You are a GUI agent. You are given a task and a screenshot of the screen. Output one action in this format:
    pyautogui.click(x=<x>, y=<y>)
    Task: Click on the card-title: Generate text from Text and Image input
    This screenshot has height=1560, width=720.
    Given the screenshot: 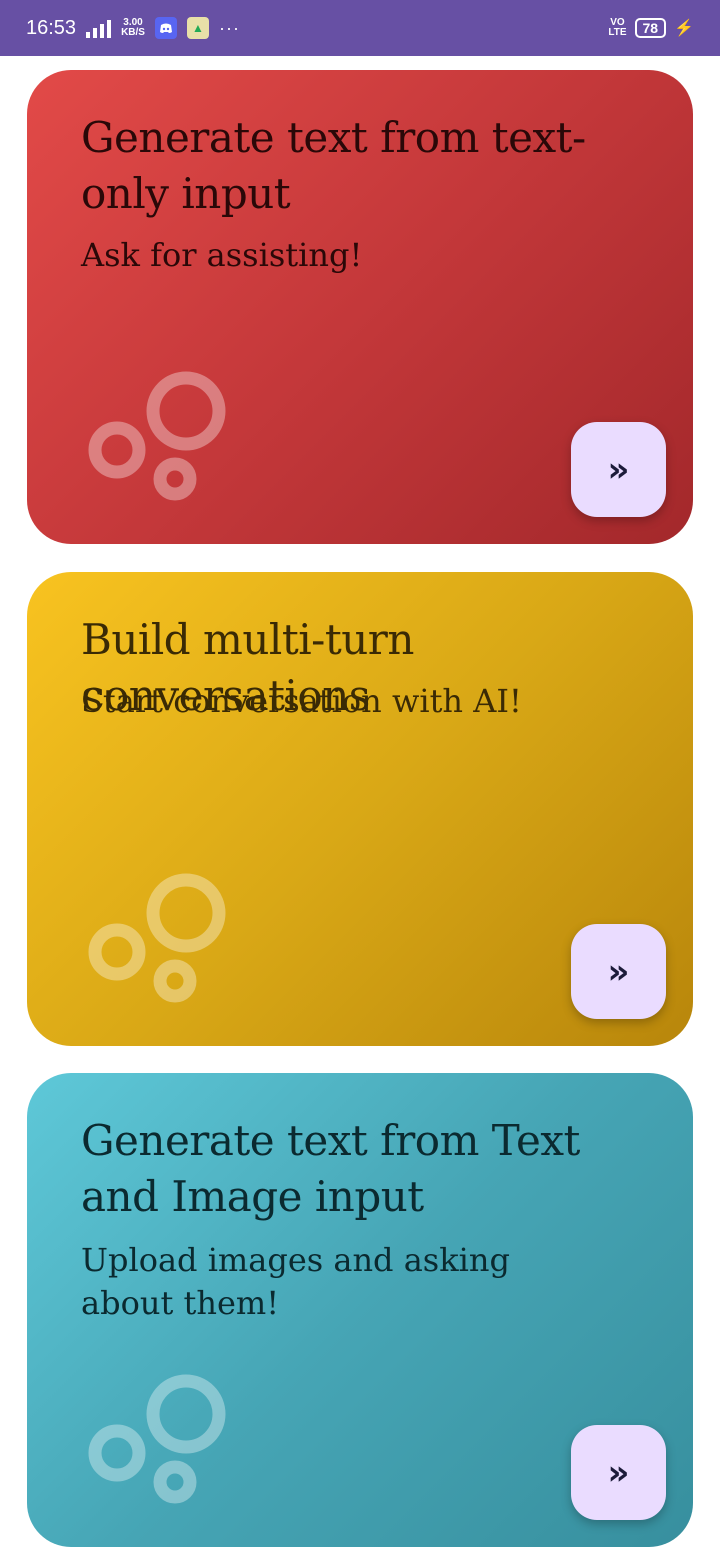 What is the action you would take?
    pyautogui.click(x=330, y=1168)
    